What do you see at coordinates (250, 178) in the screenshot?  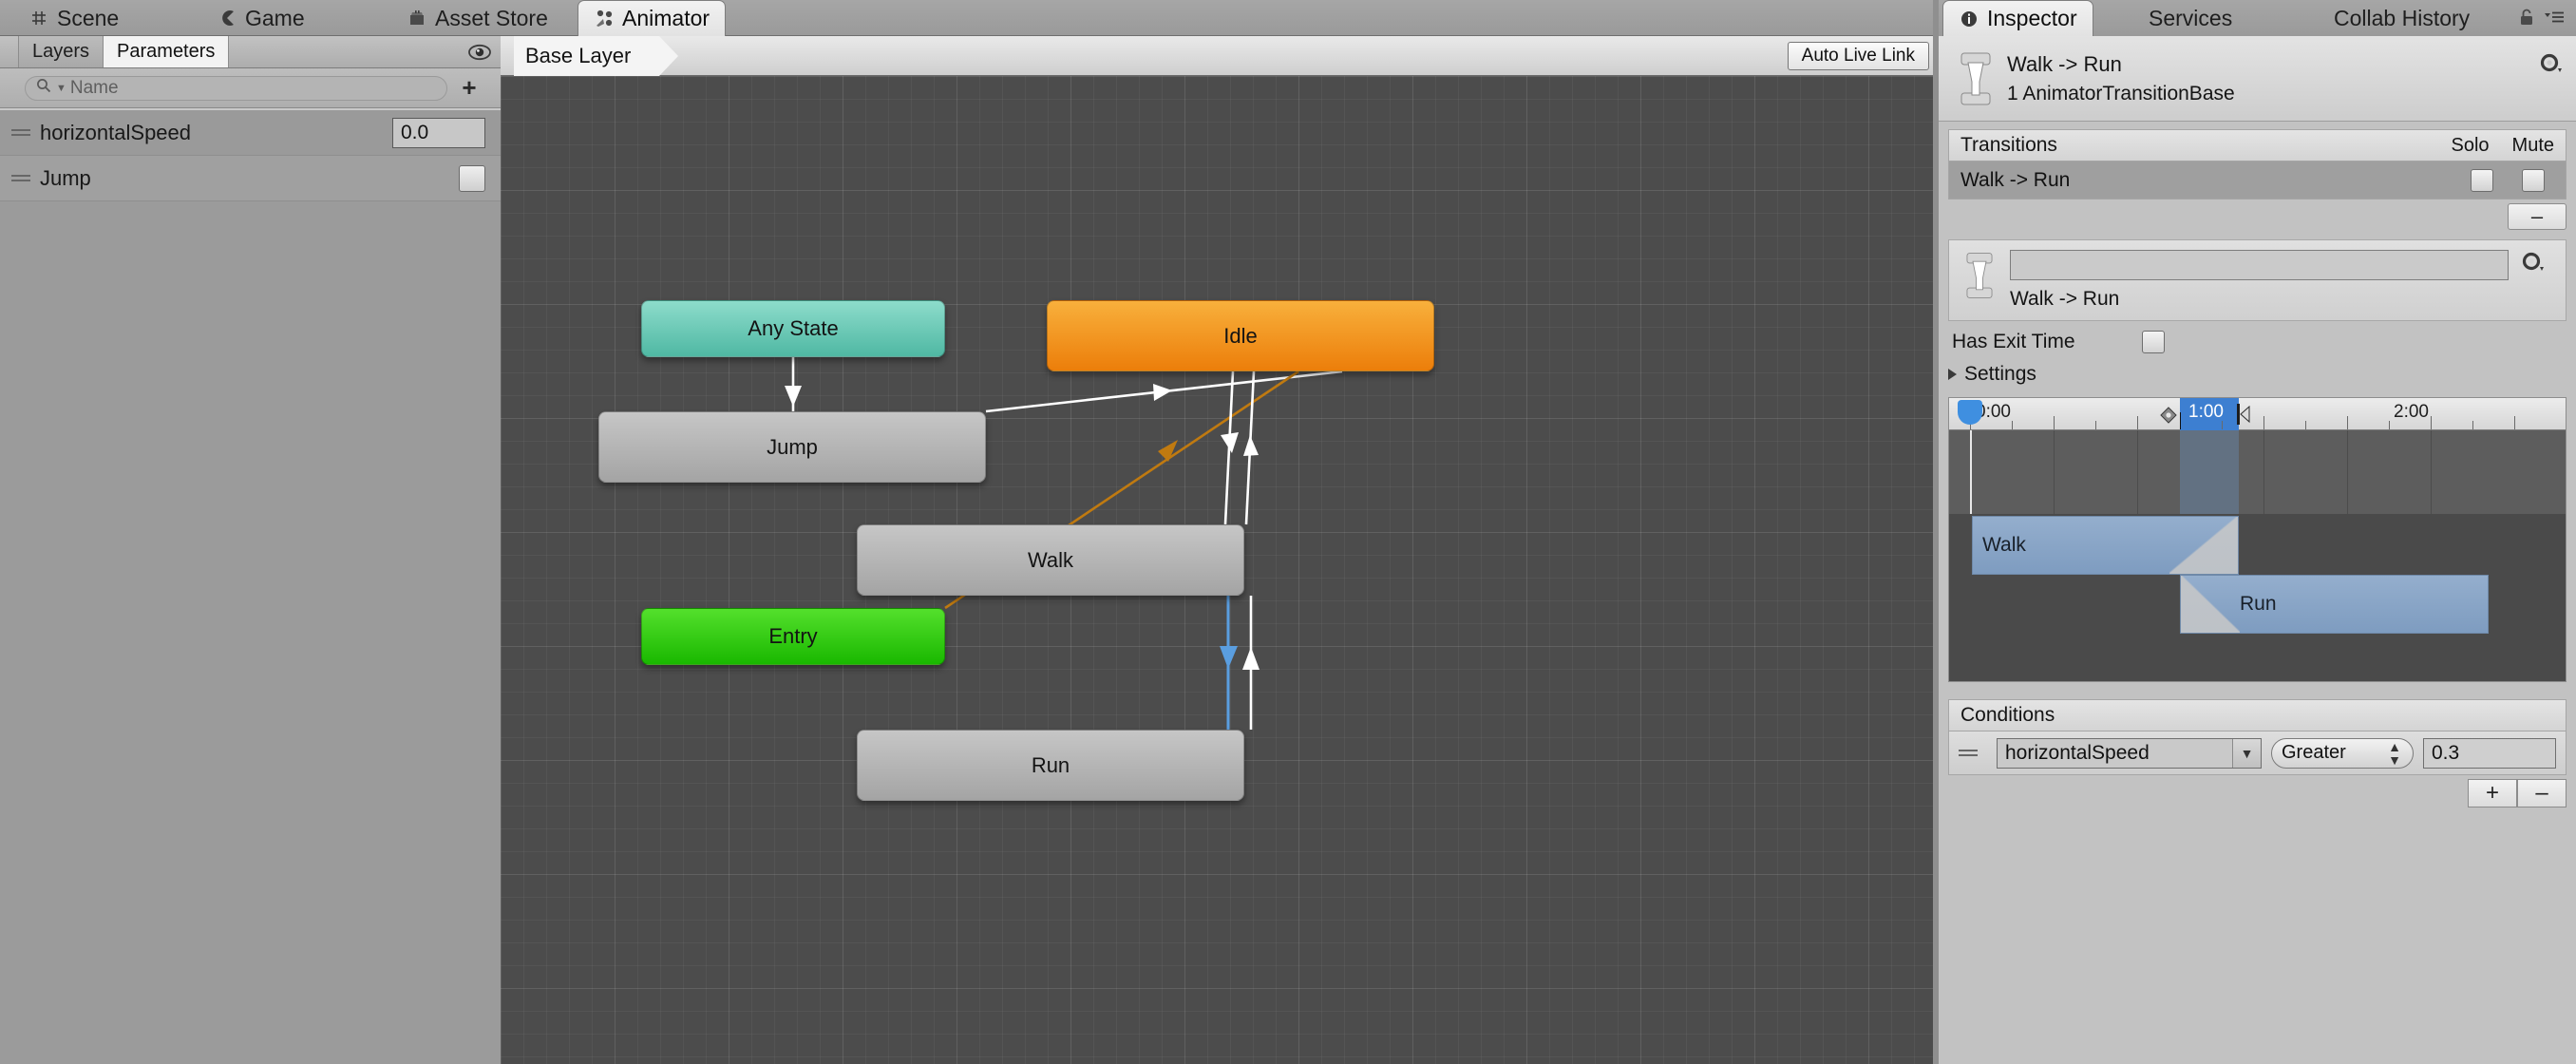 I see `parameter-row-jump: Jump` at bounding box center [250, 178].